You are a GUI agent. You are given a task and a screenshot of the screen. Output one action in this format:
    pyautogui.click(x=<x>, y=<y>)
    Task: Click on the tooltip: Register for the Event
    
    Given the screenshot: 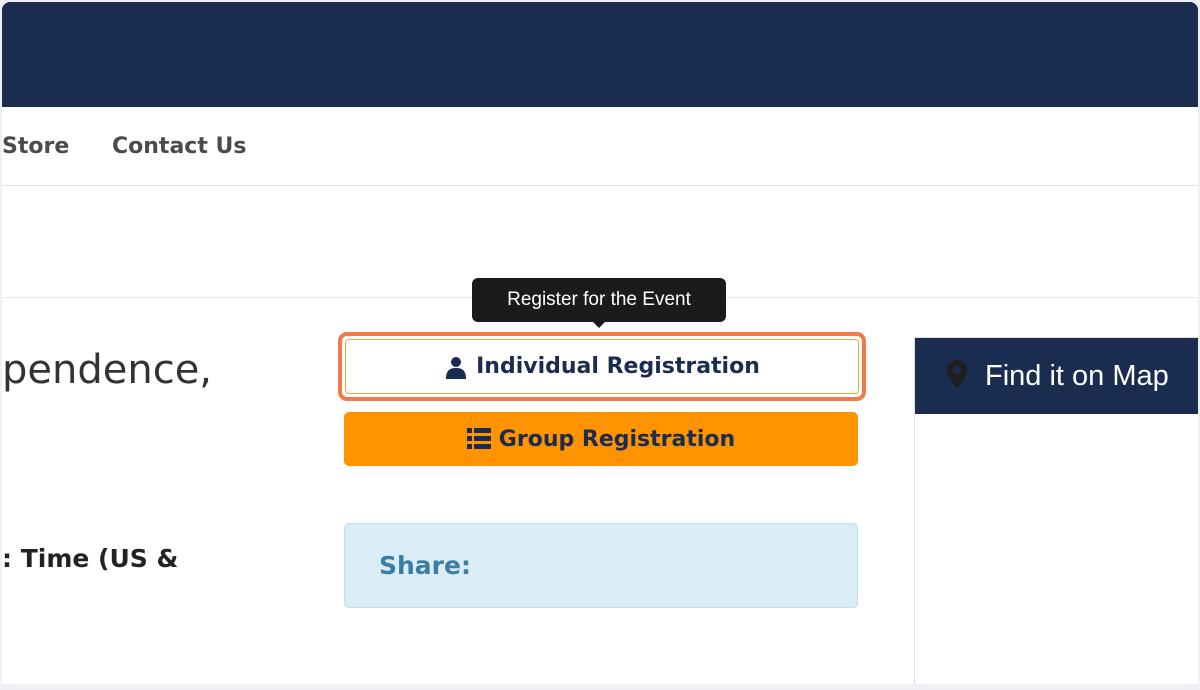 What is the action you would take?
    pyautogui.click(x=599, y=300)
    